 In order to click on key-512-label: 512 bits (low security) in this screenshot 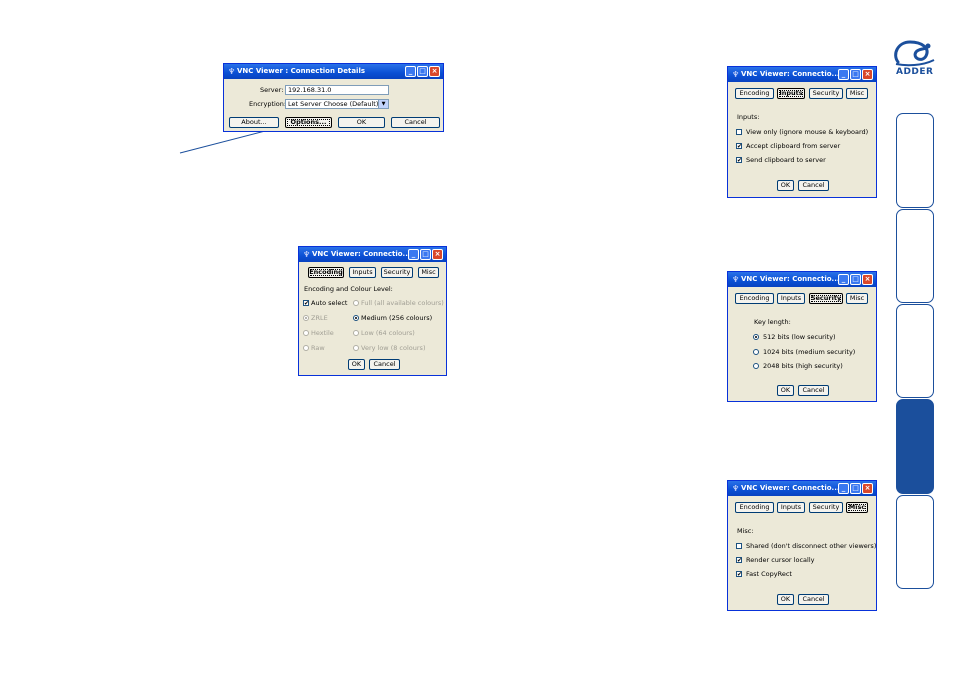, I will do `click(799, 337)`.